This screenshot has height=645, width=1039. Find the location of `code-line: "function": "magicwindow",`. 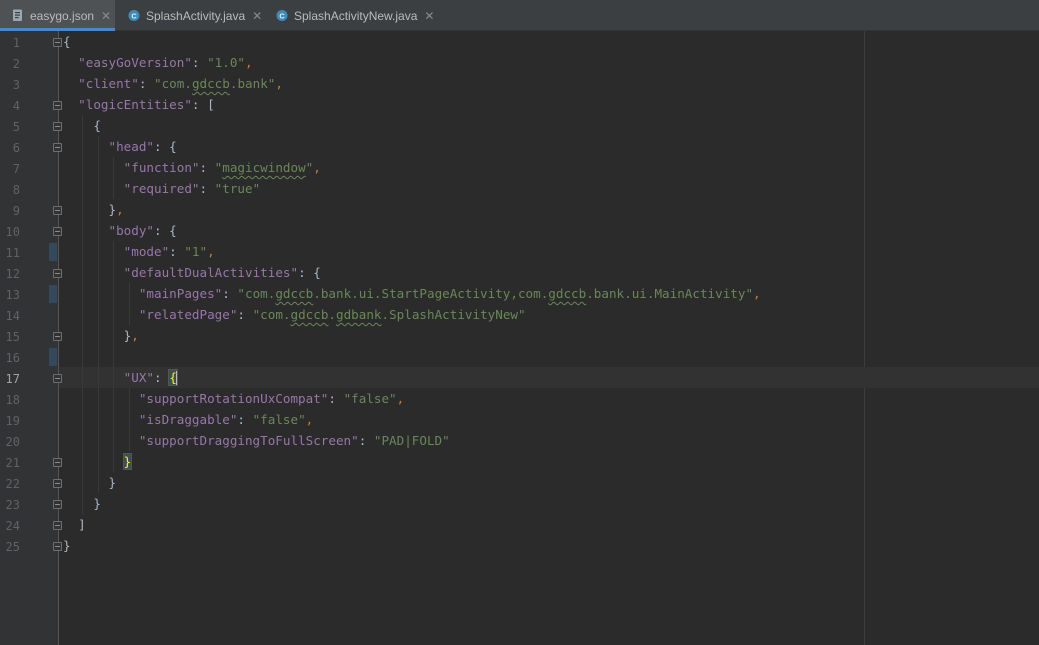

code-line: "function": "magicwindow", is located at coordinates (192, 167).